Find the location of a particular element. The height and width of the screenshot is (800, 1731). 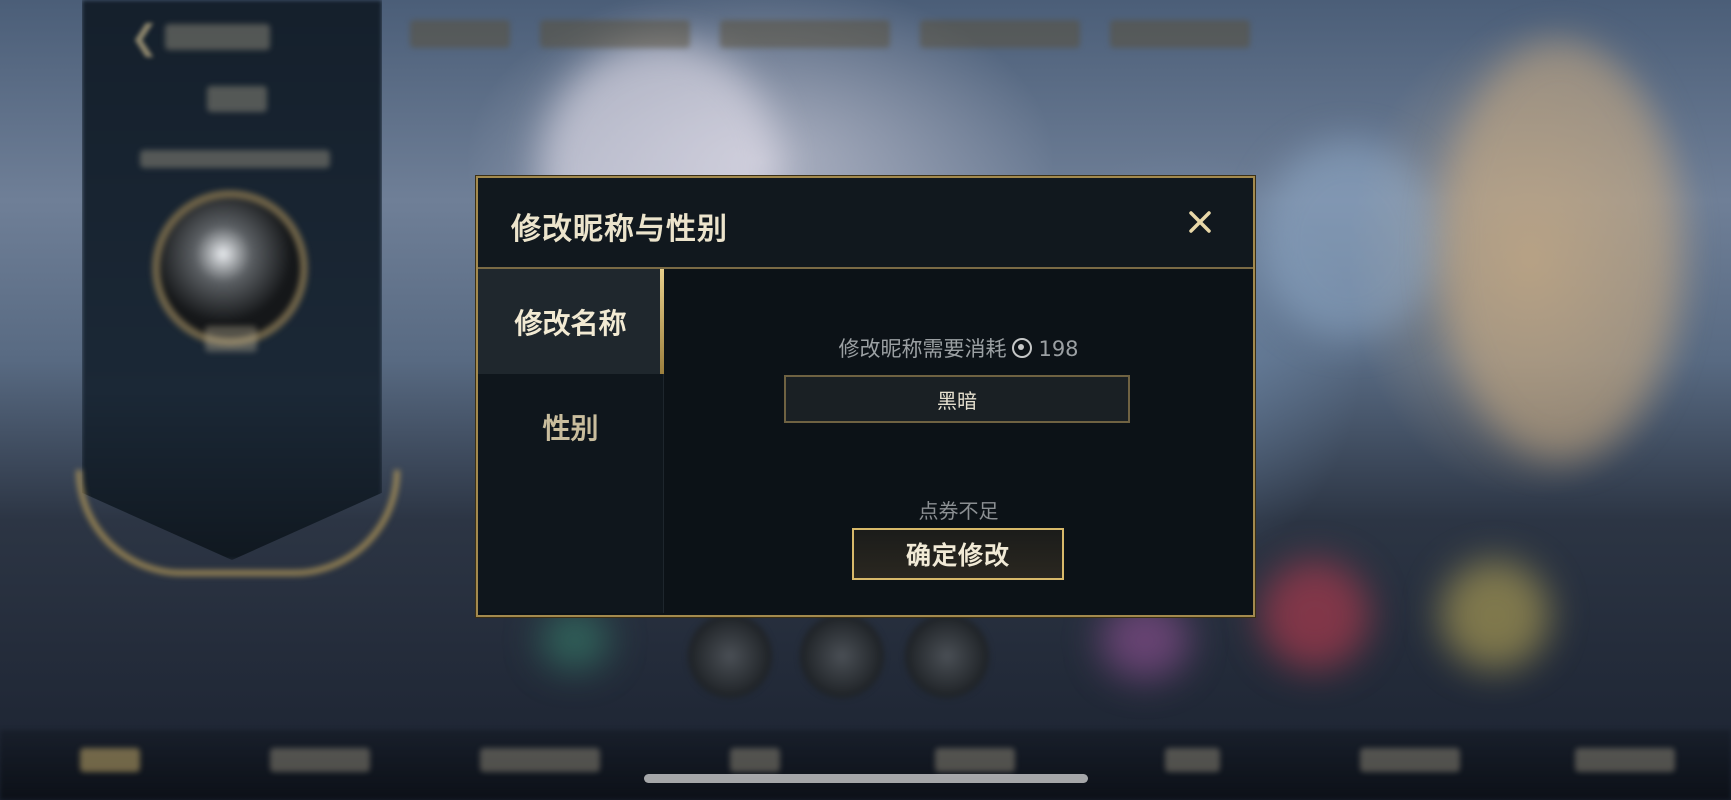

close-icon is located at coordinates (1200, 222).